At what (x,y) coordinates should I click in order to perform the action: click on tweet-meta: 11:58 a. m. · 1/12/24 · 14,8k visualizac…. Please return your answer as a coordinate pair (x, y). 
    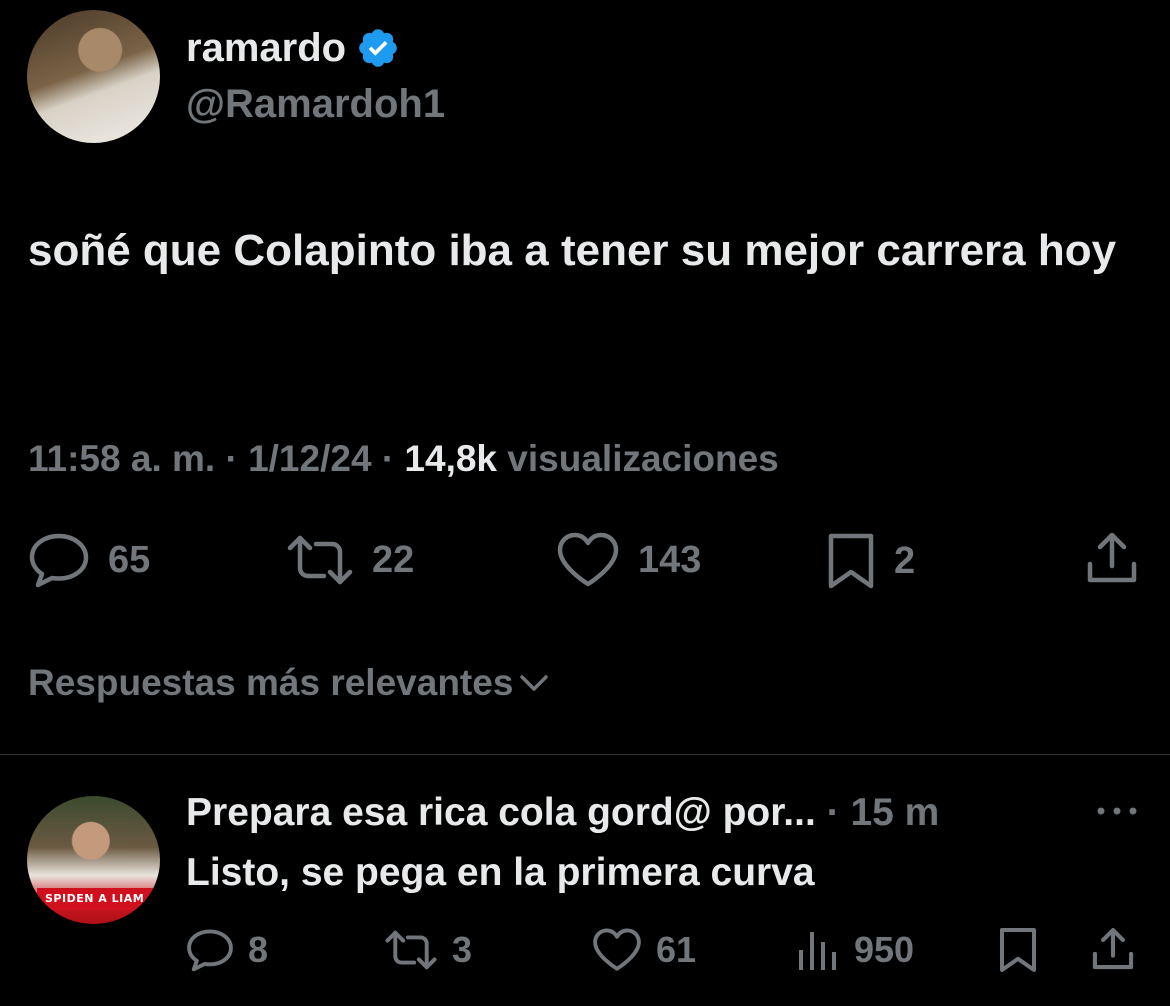
    Looking at the image, I should click on (403, 459).